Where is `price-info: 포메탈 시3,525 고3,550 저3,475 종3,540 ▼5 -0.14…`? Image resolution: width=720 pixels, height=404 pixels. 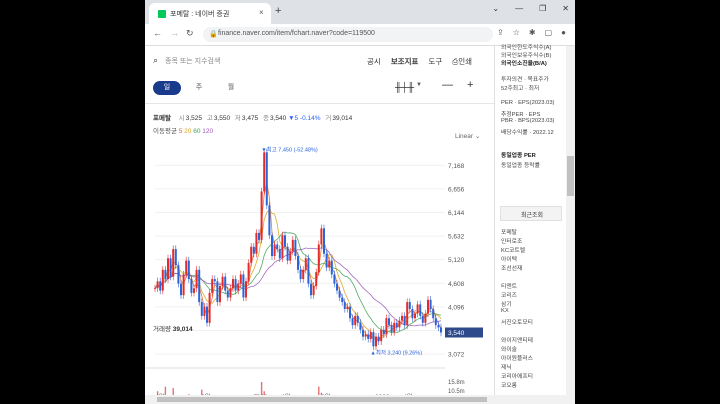
price-info: 포메탈 시3,525 고3,550 저3,475 종3,540 ▼5 -0.14… is located at coordinates (252, 117).